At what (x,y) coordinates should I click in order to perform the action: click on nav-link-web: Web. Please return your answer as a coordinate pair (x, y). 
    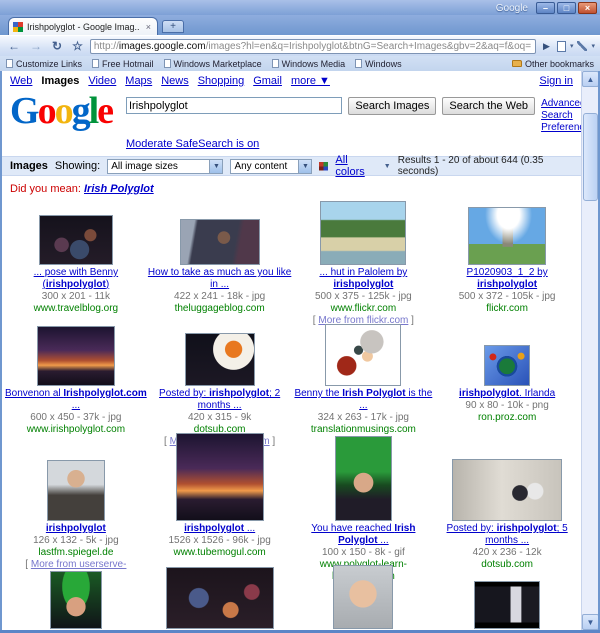
    Looking at the image, I should click on (21, 81).